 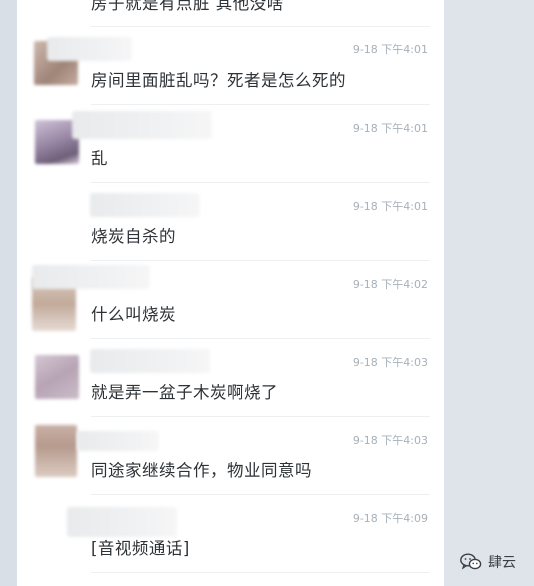 What do you see at coordinates (218, 80) in the screenshot?
I see `message-text: 房间里面脏乱吗？死者是怎么死的` at bounding box center [218, 80].